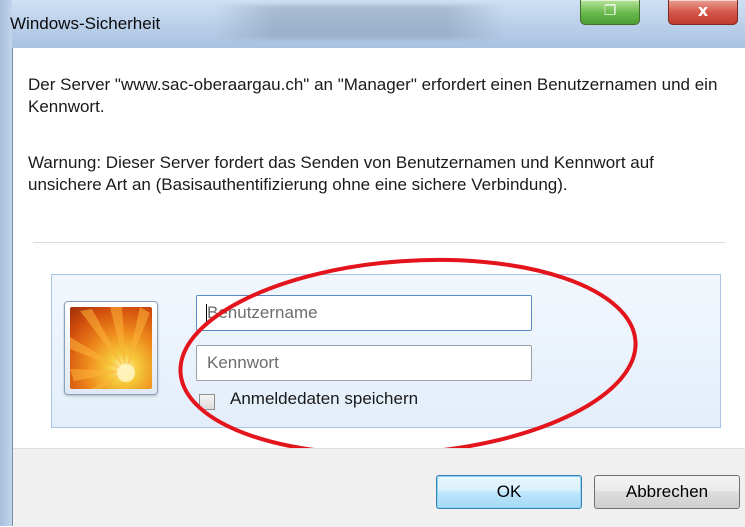 Image resolution: width=745 pixels, height=527 pixels. I want to click on window-title: Windows-Sicherheit, so click(85, 23).